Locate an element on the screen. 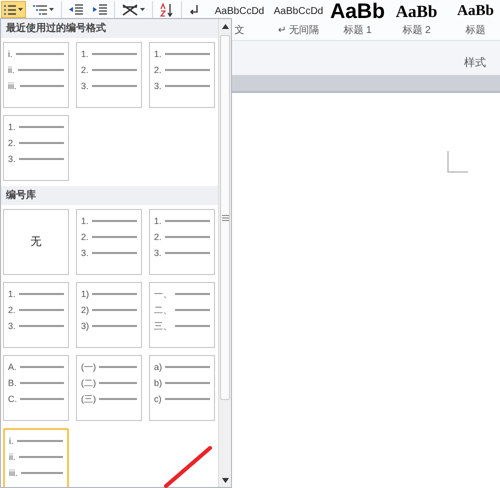  scrollbar is located at coordinates (224, 253).